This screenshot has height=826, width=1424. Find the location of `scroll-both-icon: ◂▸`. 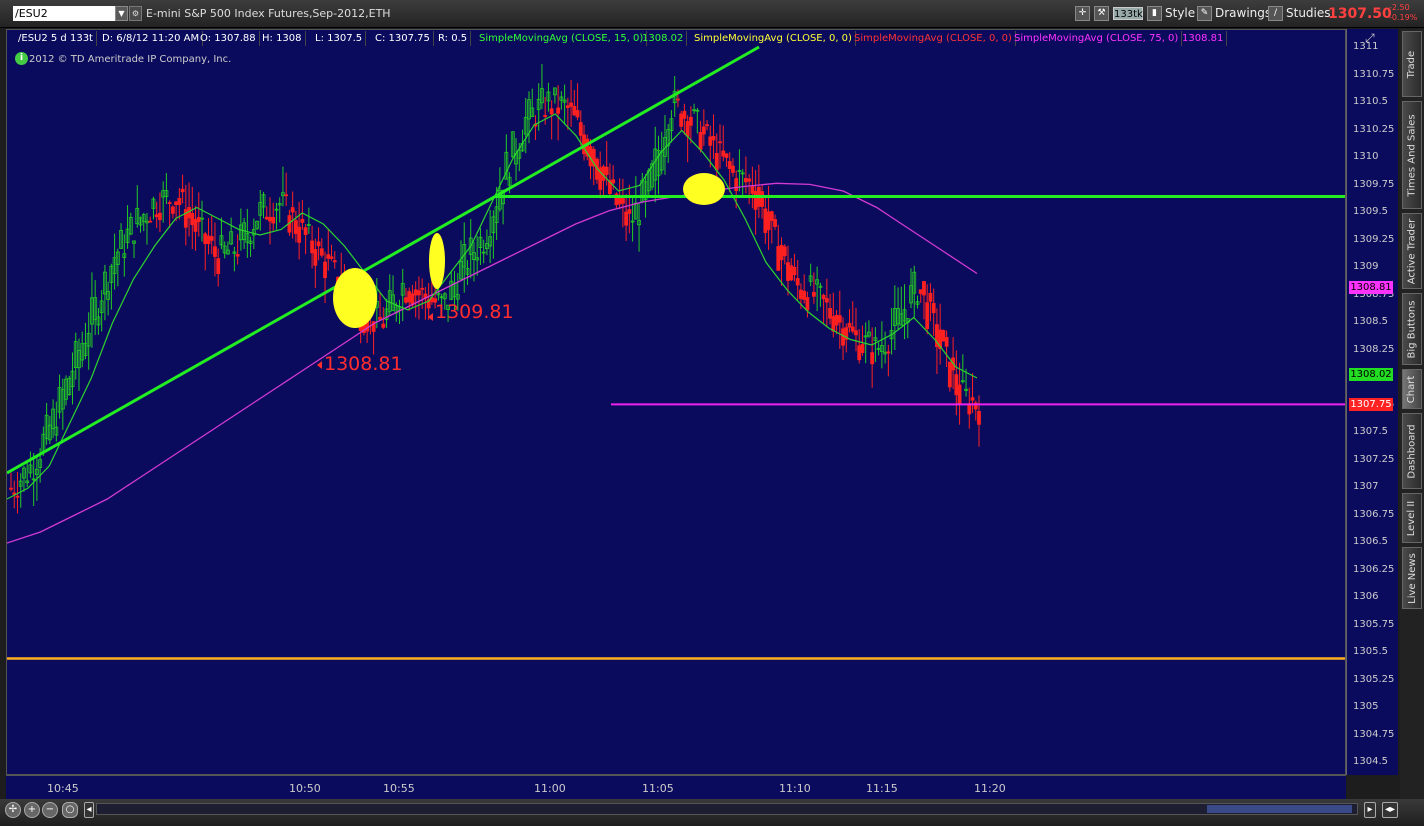

scroll-both-icon: ◂▸ is located at coordinates (1390, 810).